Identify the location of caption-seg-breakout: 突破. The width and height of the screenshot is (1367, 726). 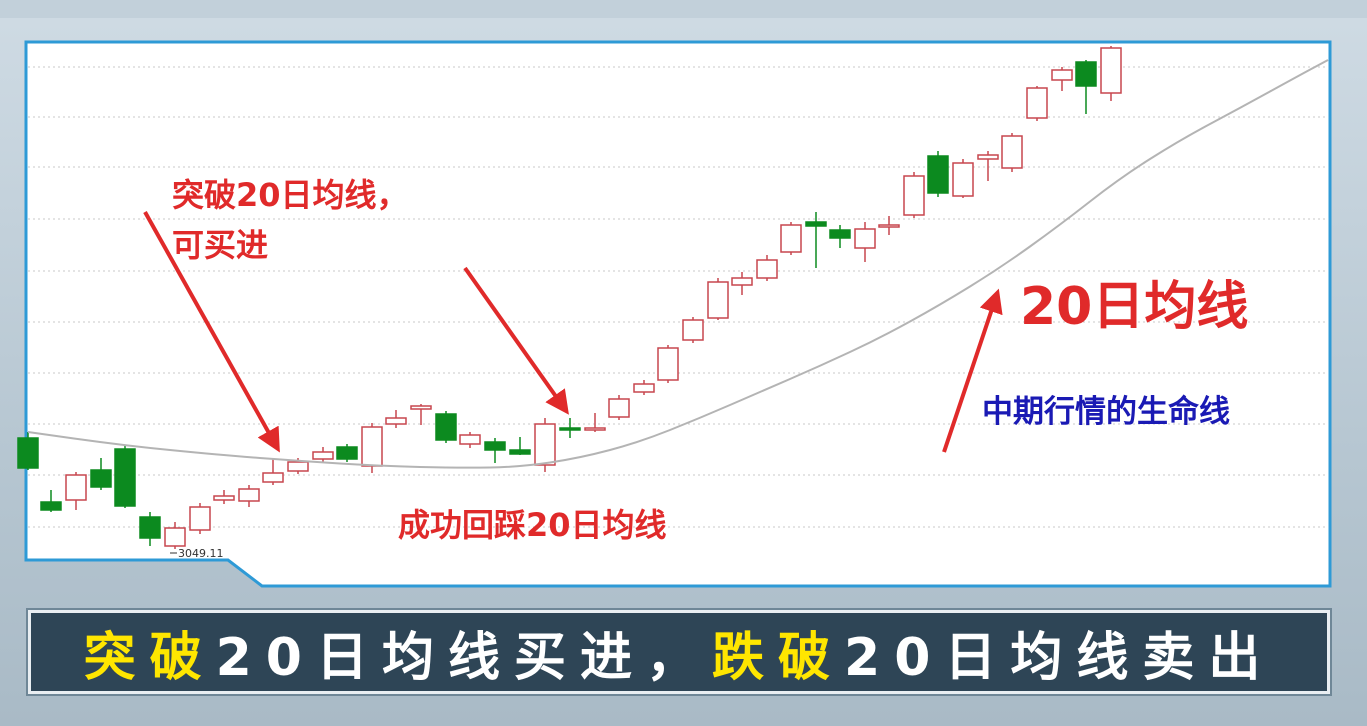
(149, 657).